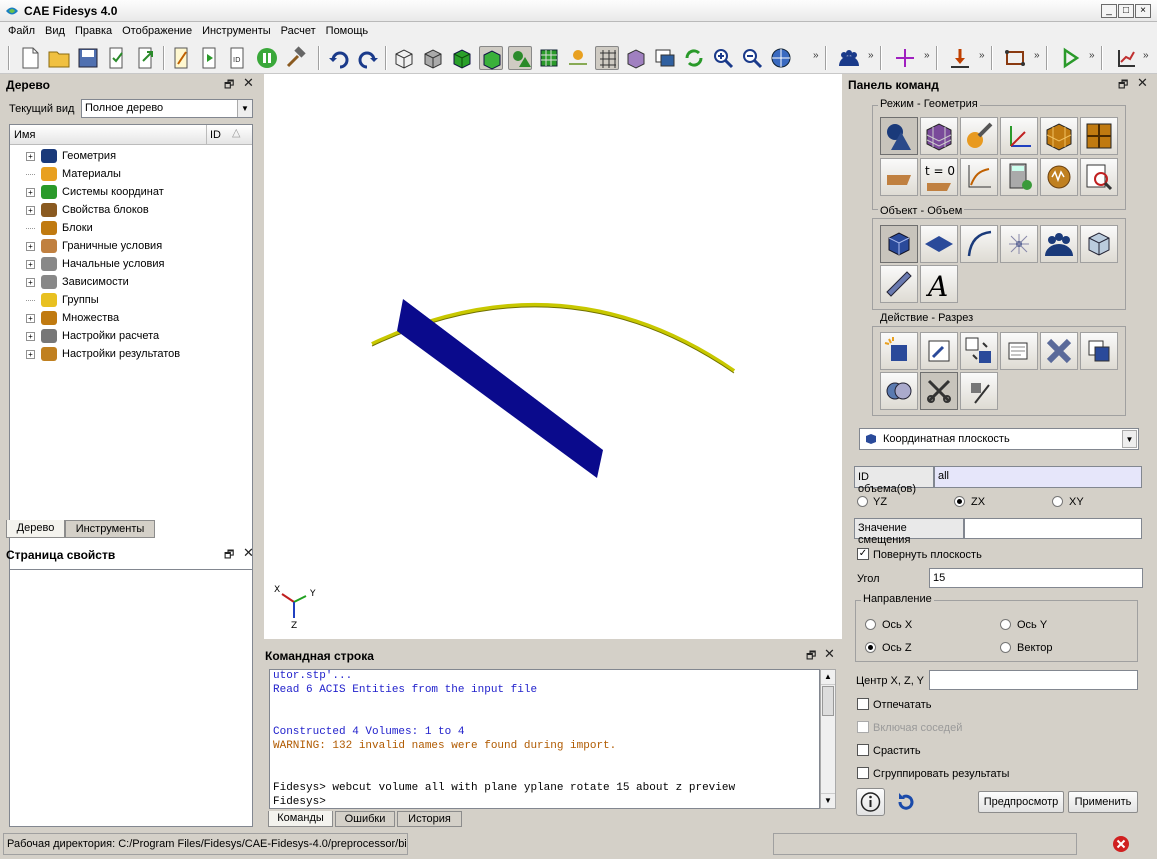 Image resolution: width=1157 pixels, height=859 pixels. What do you see at coordinates (863, 773) in the screenshot?
I see `group-results-checkbox` at bounding box center [863, 773].